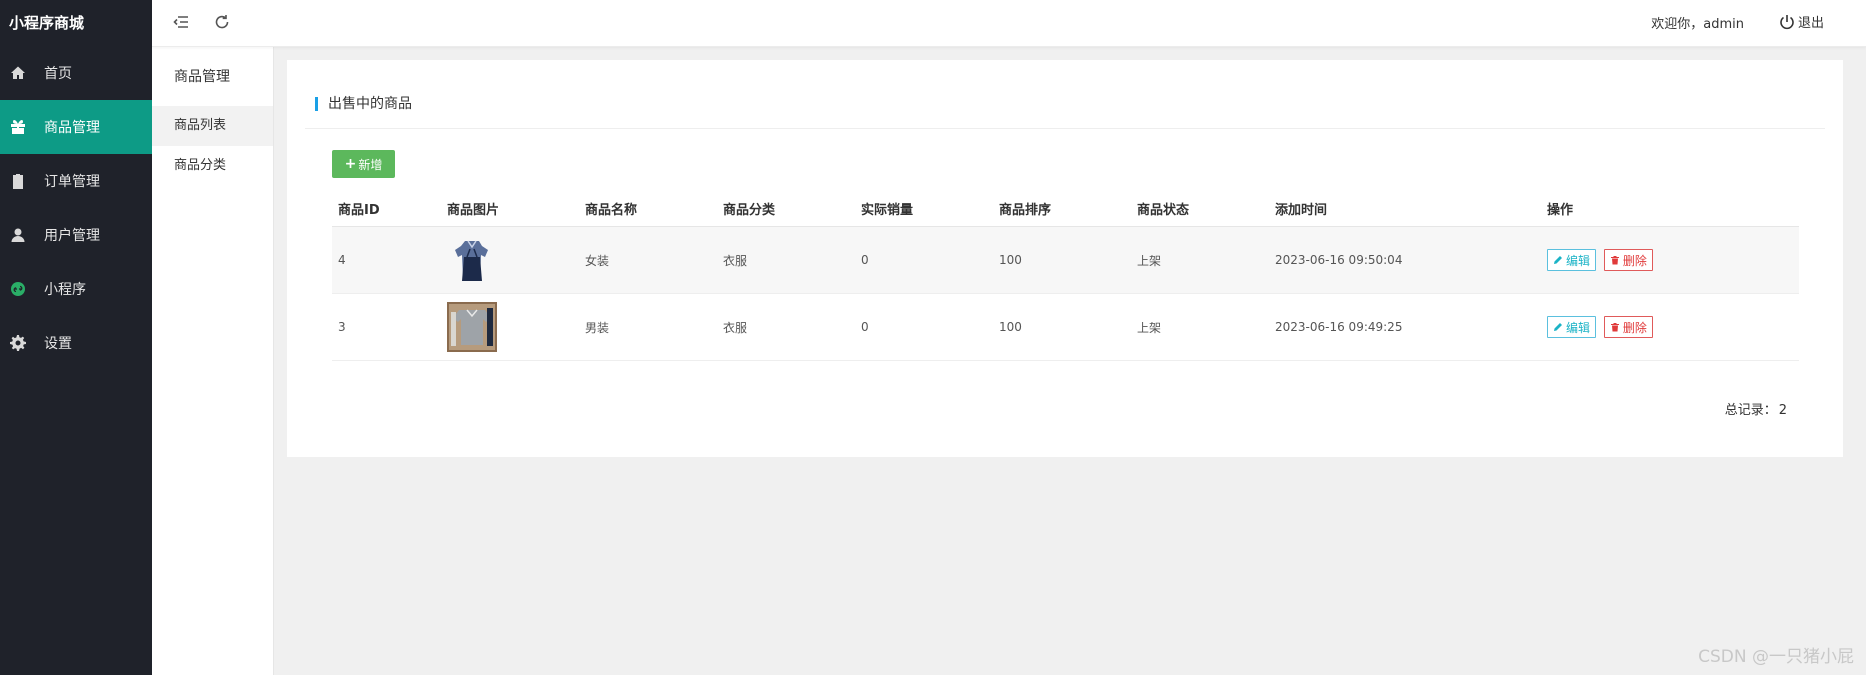  Describe the element at coordinates (212, 126) in the screenshot. I see `submenu-item-product-list: 商品列表` at that location.